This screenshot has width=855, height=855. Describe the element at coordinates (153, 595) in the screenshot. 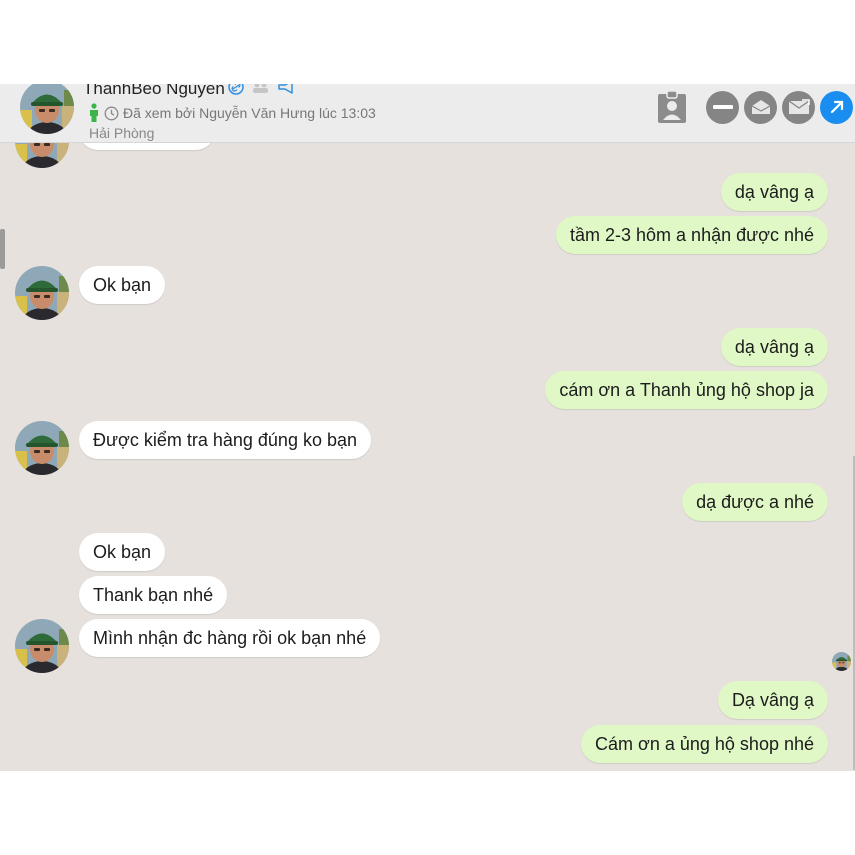

I see `message-incoming: Thank bạn nhé` at that location.